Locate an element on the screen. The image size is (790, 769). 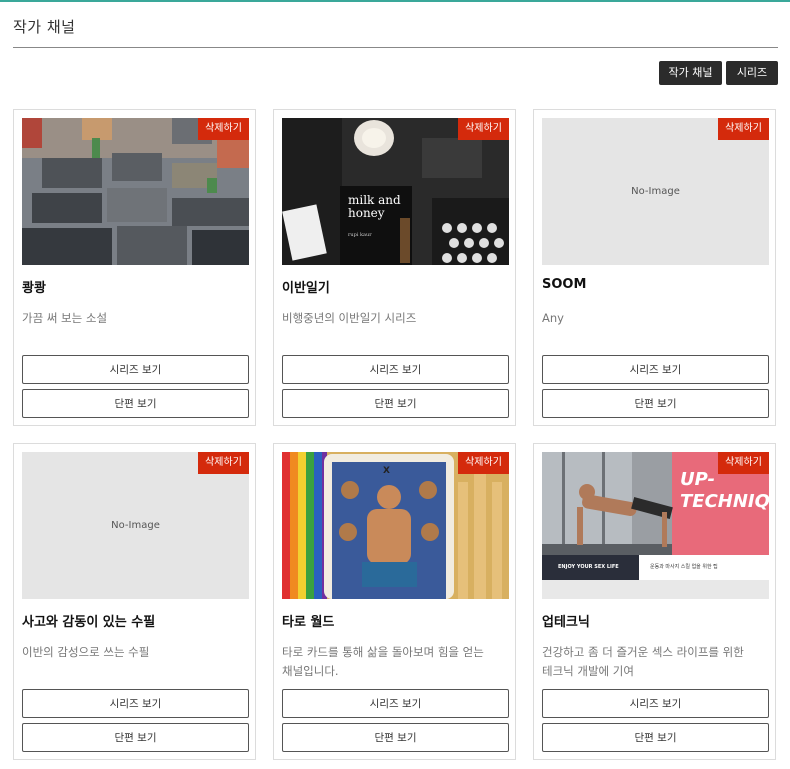
page-title: 작가 채널 is located at coordinates (44, 27).